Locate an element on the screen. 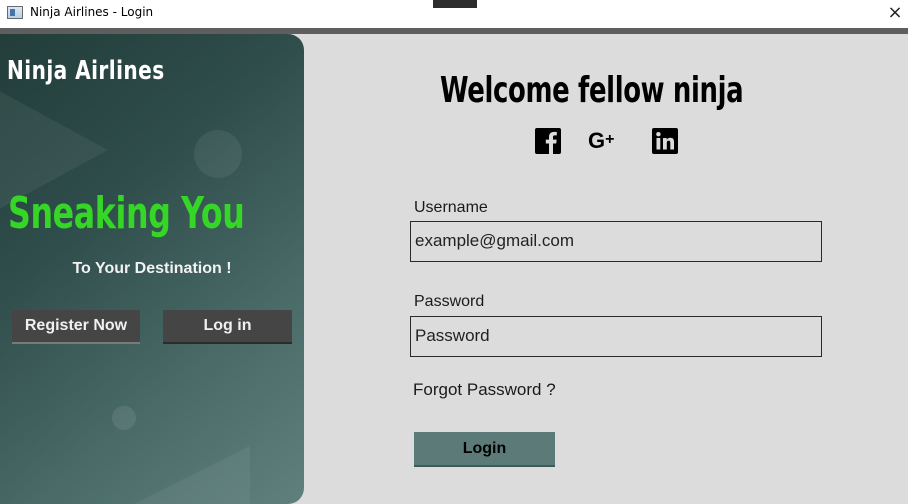  sub-tagline: To Your Destination ! is located at coordinates (152, 268).